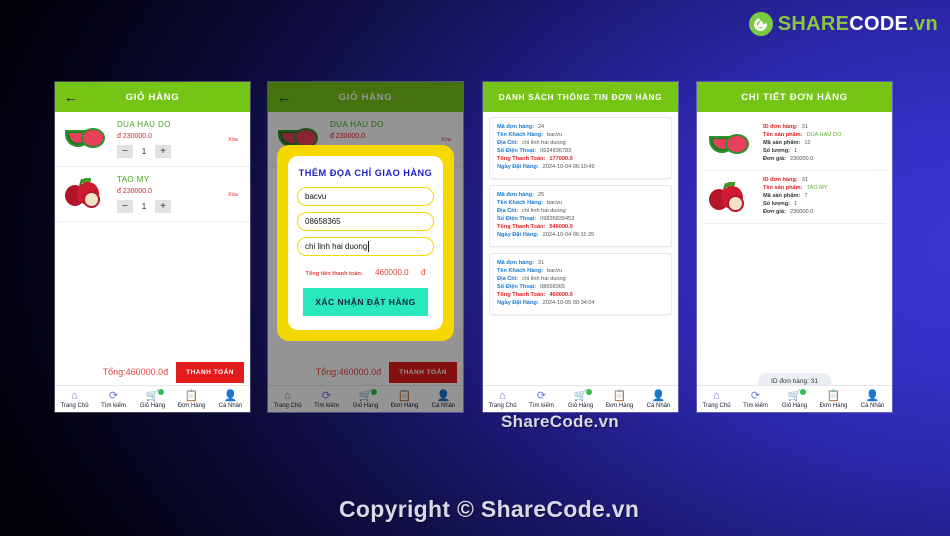 Image resolution: width=950 pixels, height=536 pixels. What do you see at coordinates (541, 195) in the screenshot?
I see `order-code-value: 25` at bounding box center [541, 195].